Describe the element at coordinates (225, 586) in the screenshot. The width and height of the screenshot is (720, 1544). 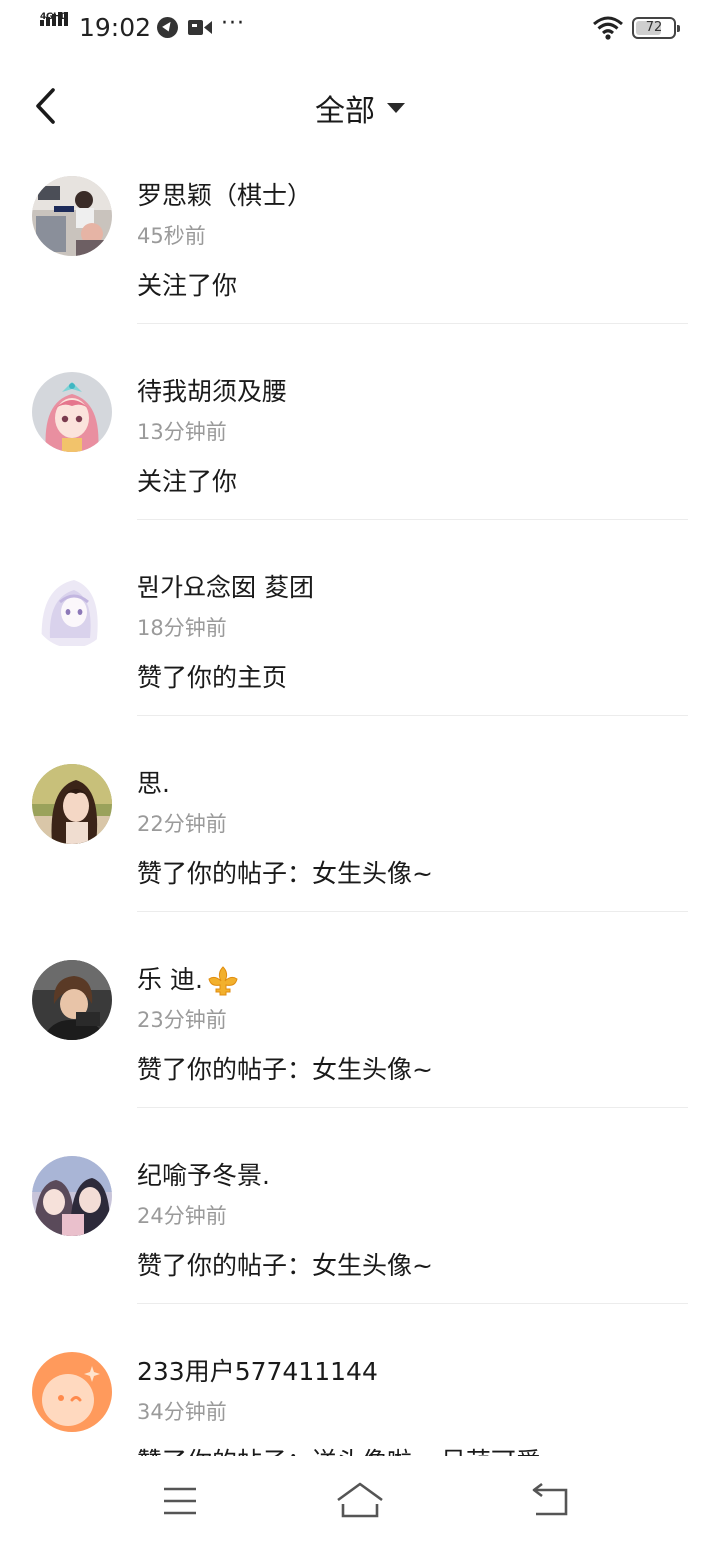
I see `user-name: 뭔가요念囡 荾团` at that location.